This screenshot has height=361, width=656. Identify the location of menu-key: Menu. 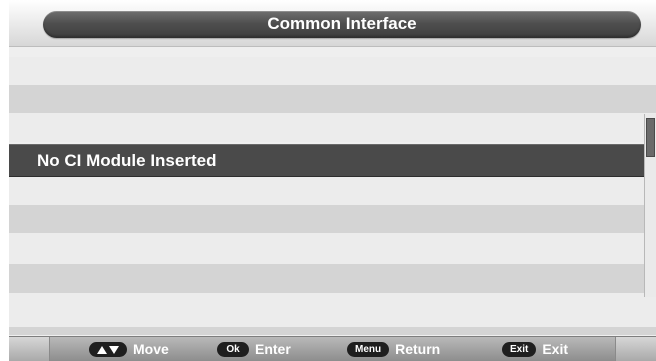
(368, 349).